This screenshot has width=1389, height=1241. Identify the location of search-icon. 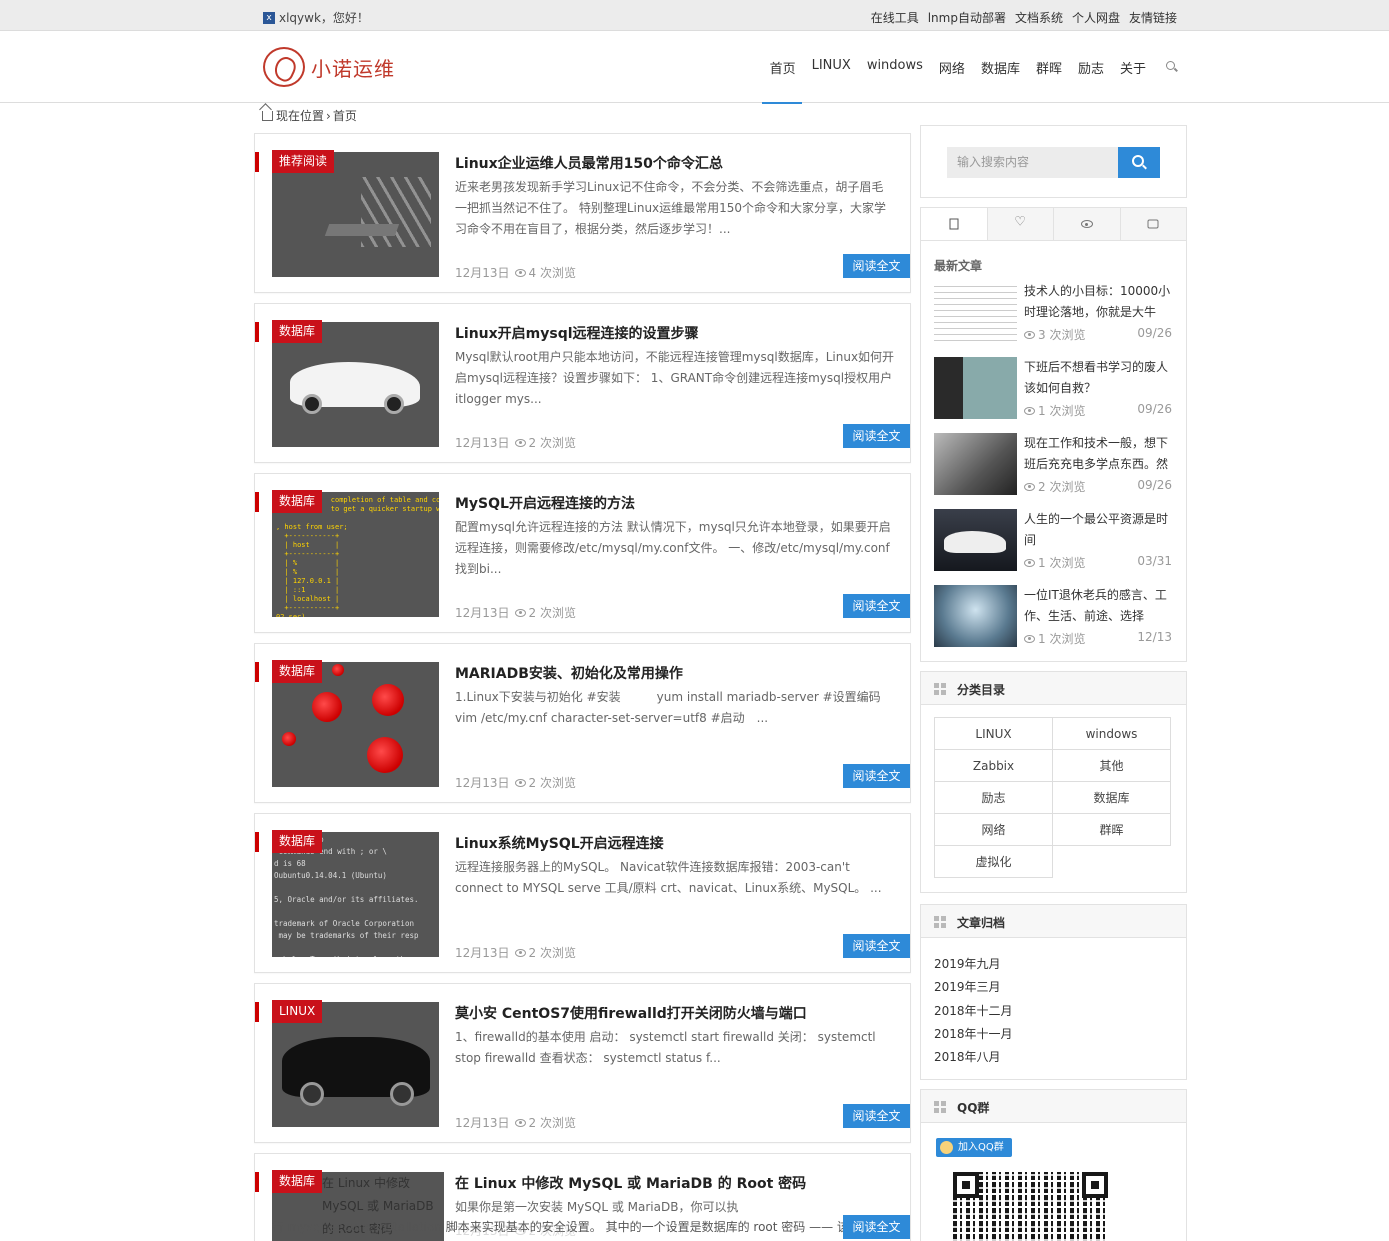
(1171, 65).